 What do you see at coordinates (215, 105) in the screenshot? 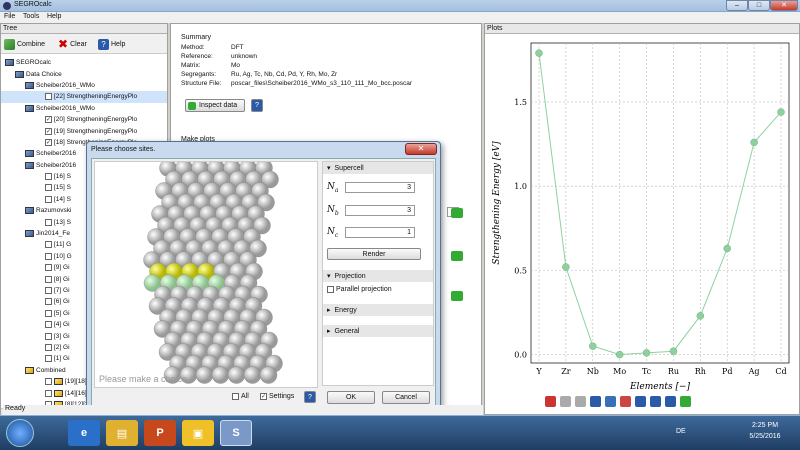
I see `inspect-data-button: Inspect data` at bounding box center [215, 105].